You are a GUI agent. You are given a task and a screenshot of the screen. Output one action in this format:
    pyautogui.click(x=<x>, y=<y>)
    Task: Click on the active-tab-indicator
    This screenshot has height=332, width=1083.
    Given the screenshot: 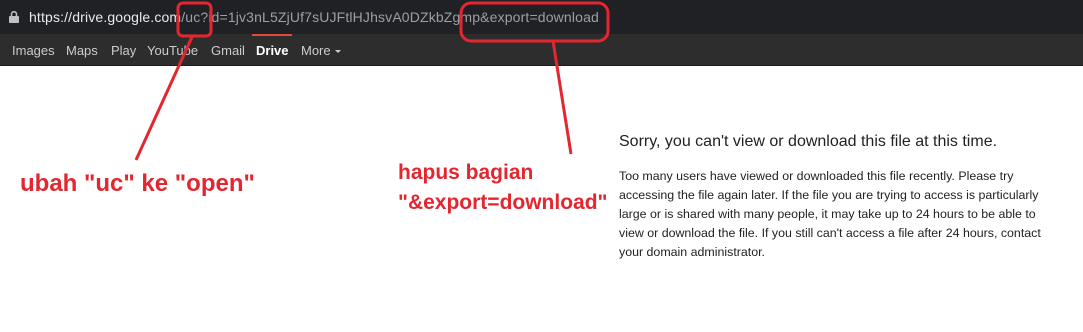 What is the action you would take?
    pyautogui.click(x=272, y=35)
    